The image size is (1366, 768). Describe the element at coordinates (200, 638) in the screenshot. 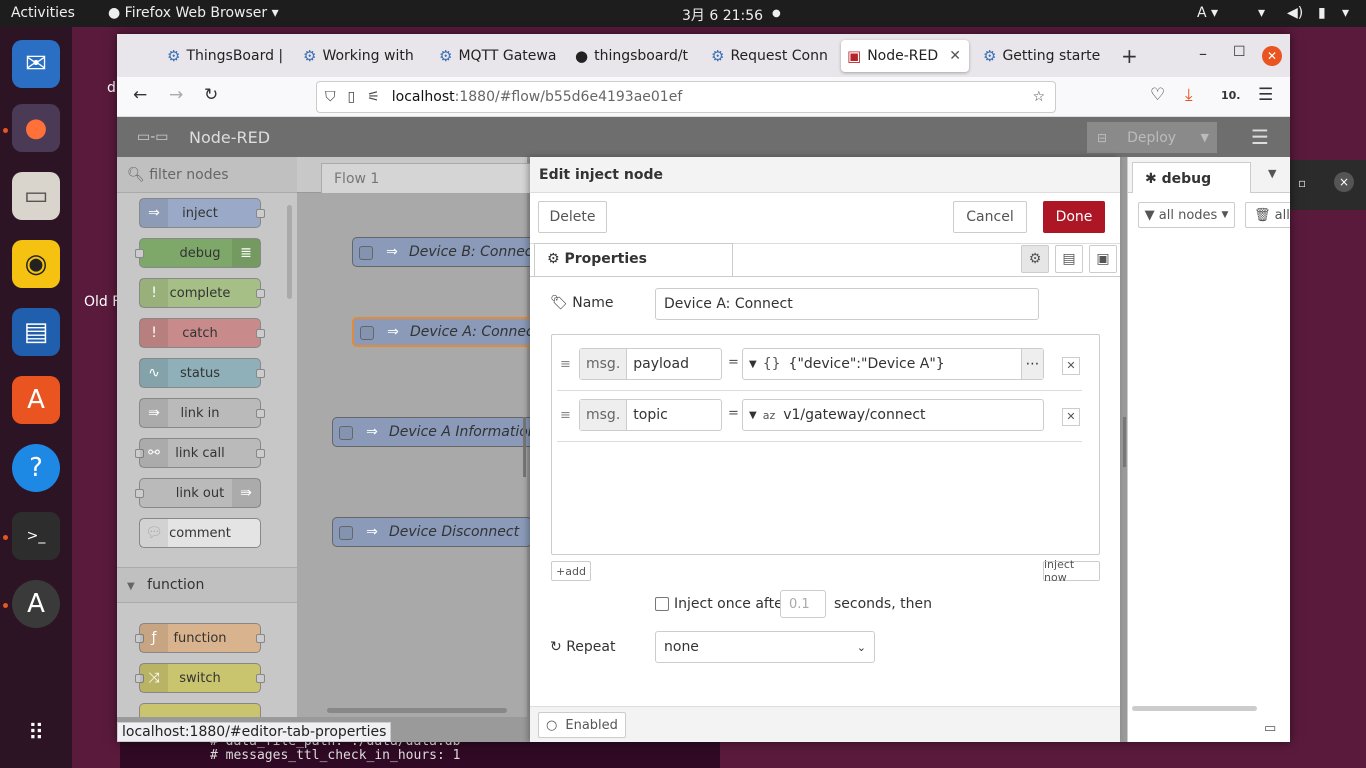

I see `palette-node-function: ƒ function` at that location.